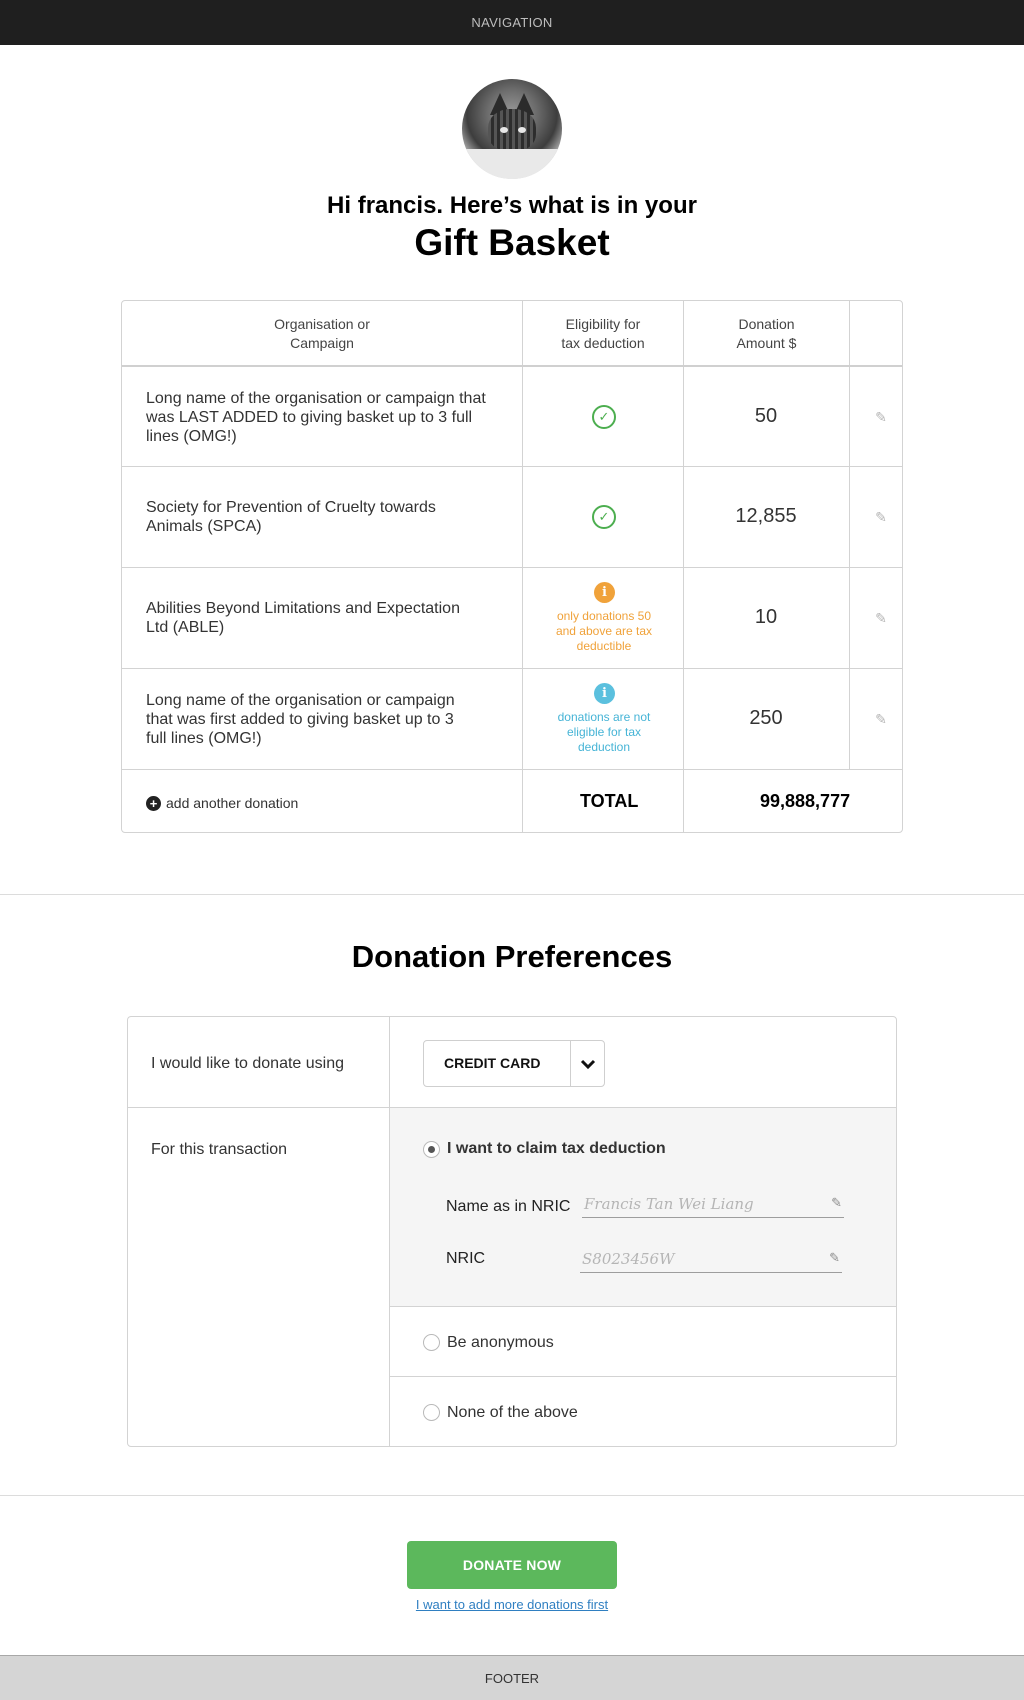  What do you see at coordinates (766, 718) in the screenshot?
I see `donation-amount: 250` at bounding box center [766, 718].